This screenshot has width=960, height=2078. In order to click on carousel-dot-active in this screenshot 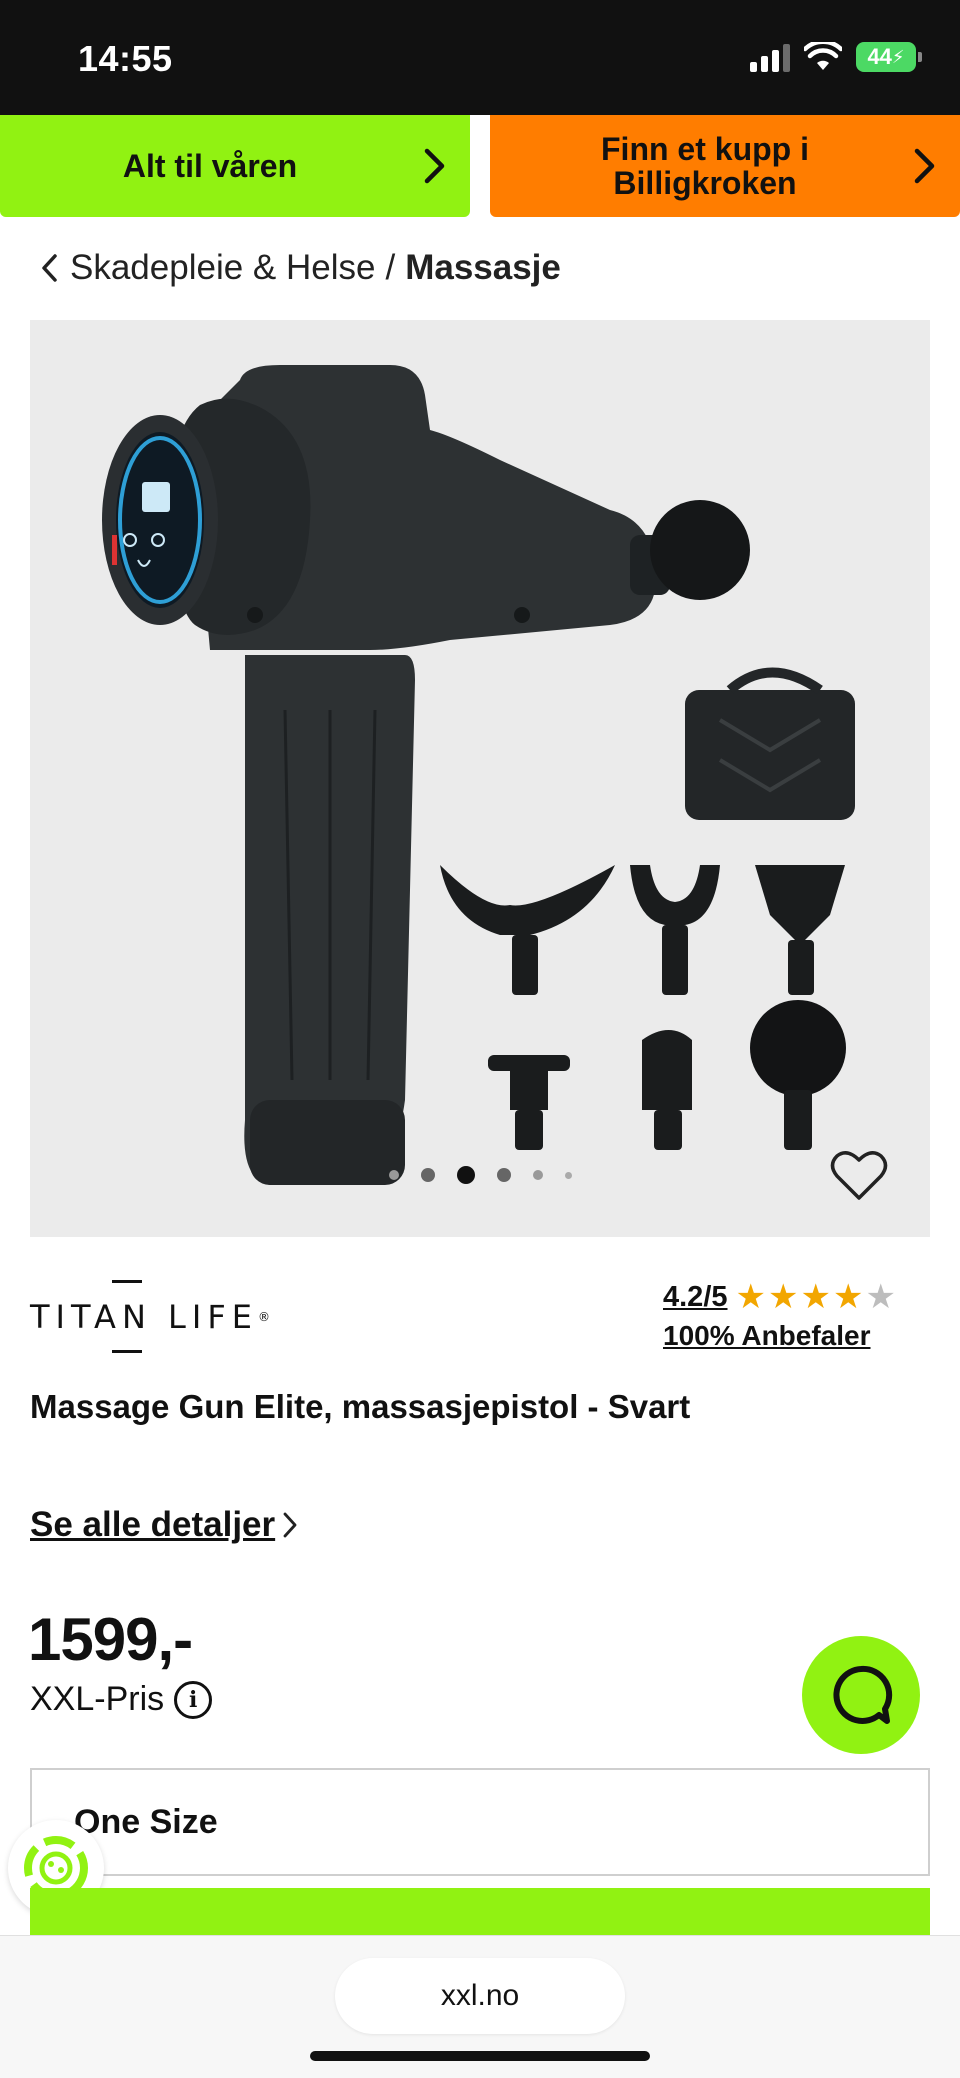, I will do `click(465, 1175)`.